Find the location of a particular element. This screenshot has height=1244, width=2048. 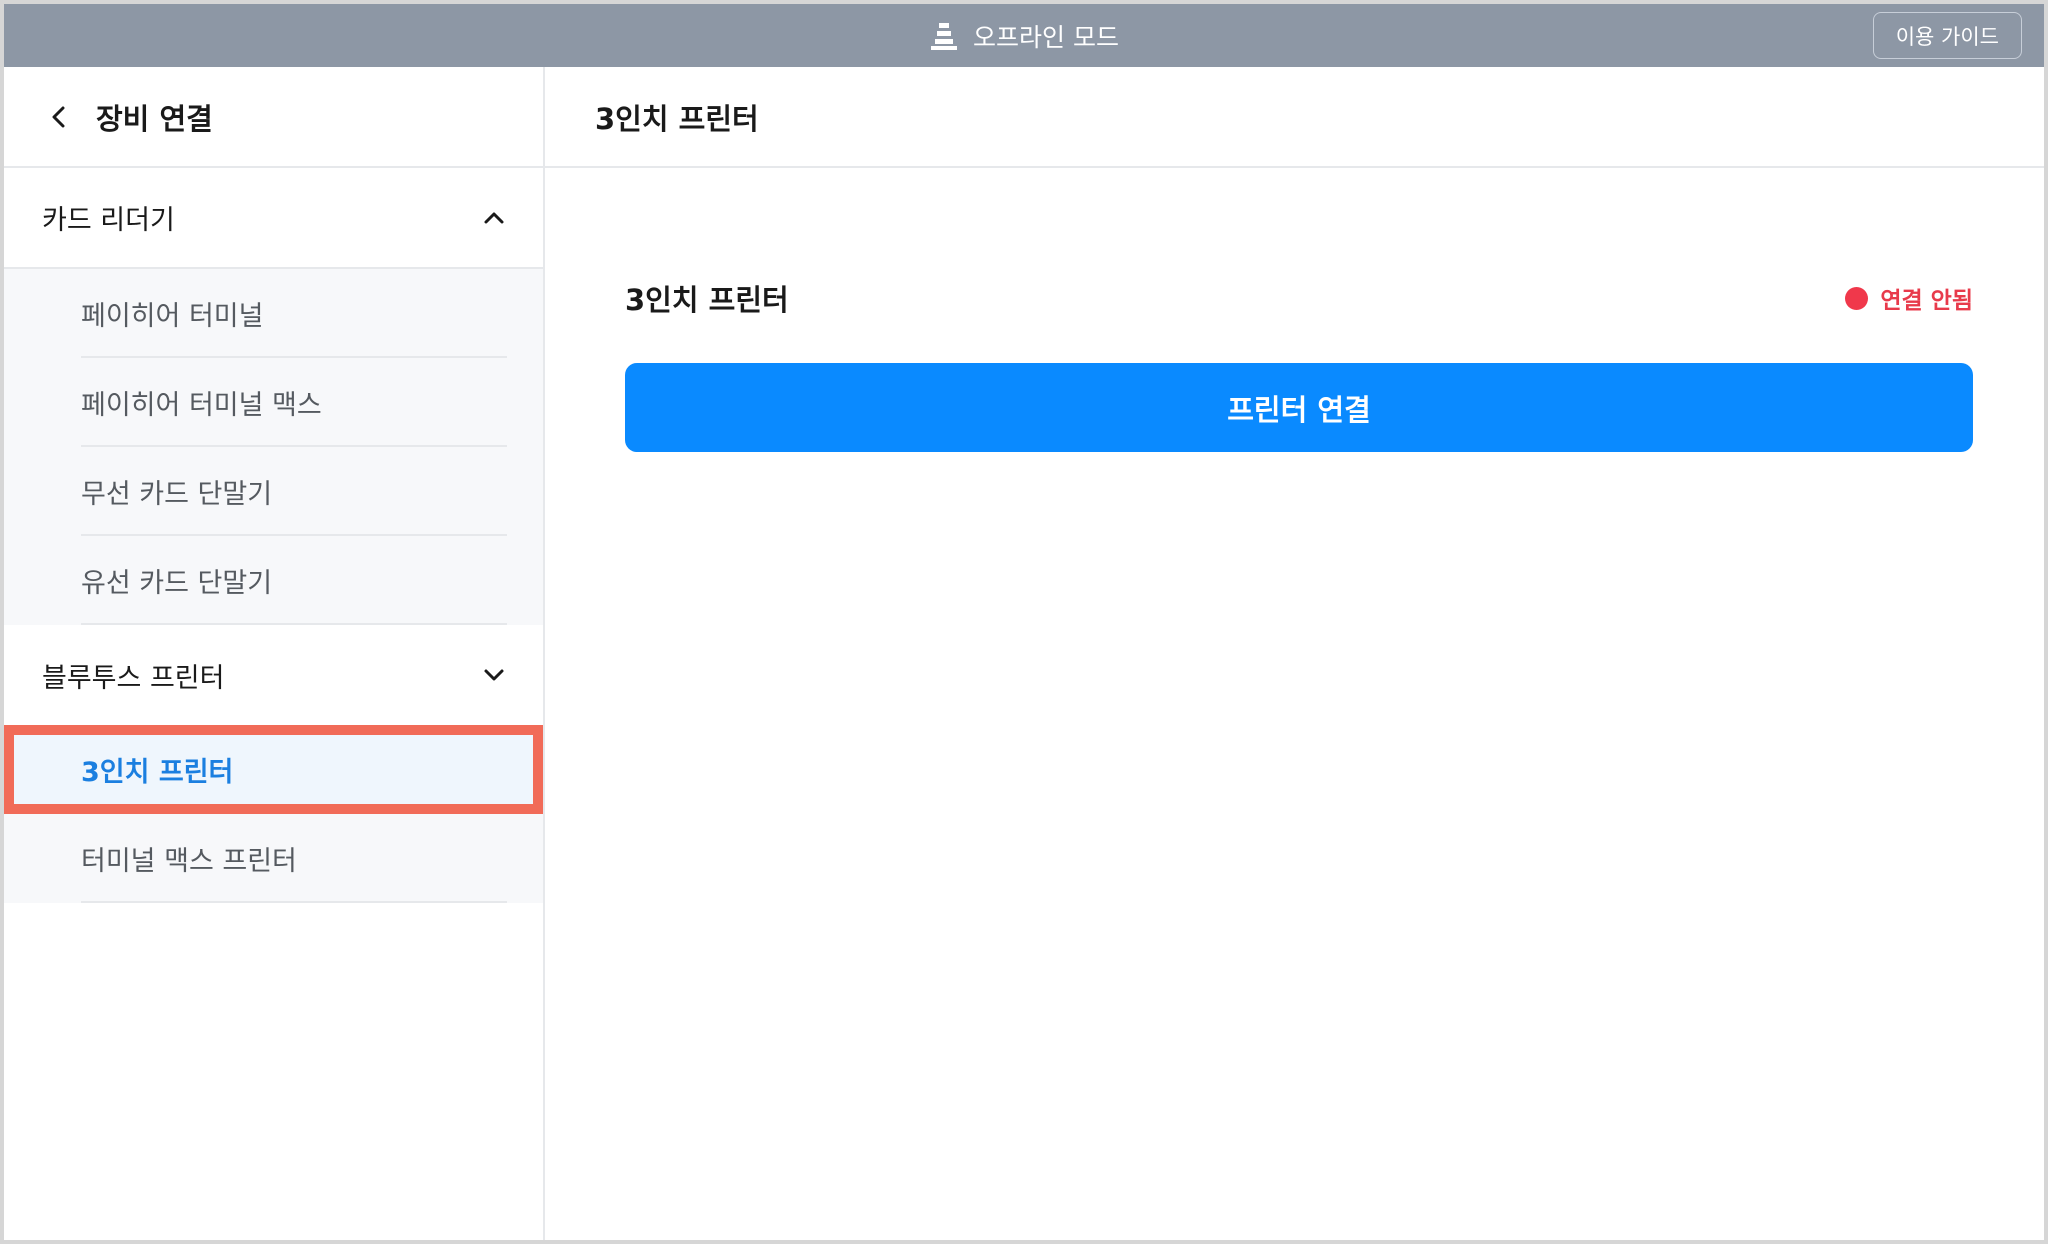

connect-printer-button: 프린터 연결 is located at coordinates (1299, 407).